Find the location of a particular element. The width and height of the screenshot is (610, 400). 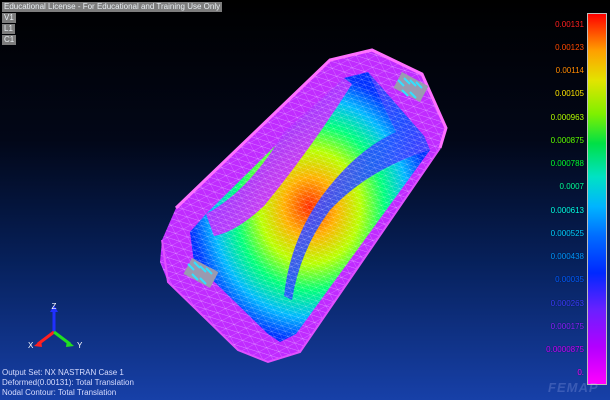

legend-value-label: 0.000875 is located at coordinates (567, 140).